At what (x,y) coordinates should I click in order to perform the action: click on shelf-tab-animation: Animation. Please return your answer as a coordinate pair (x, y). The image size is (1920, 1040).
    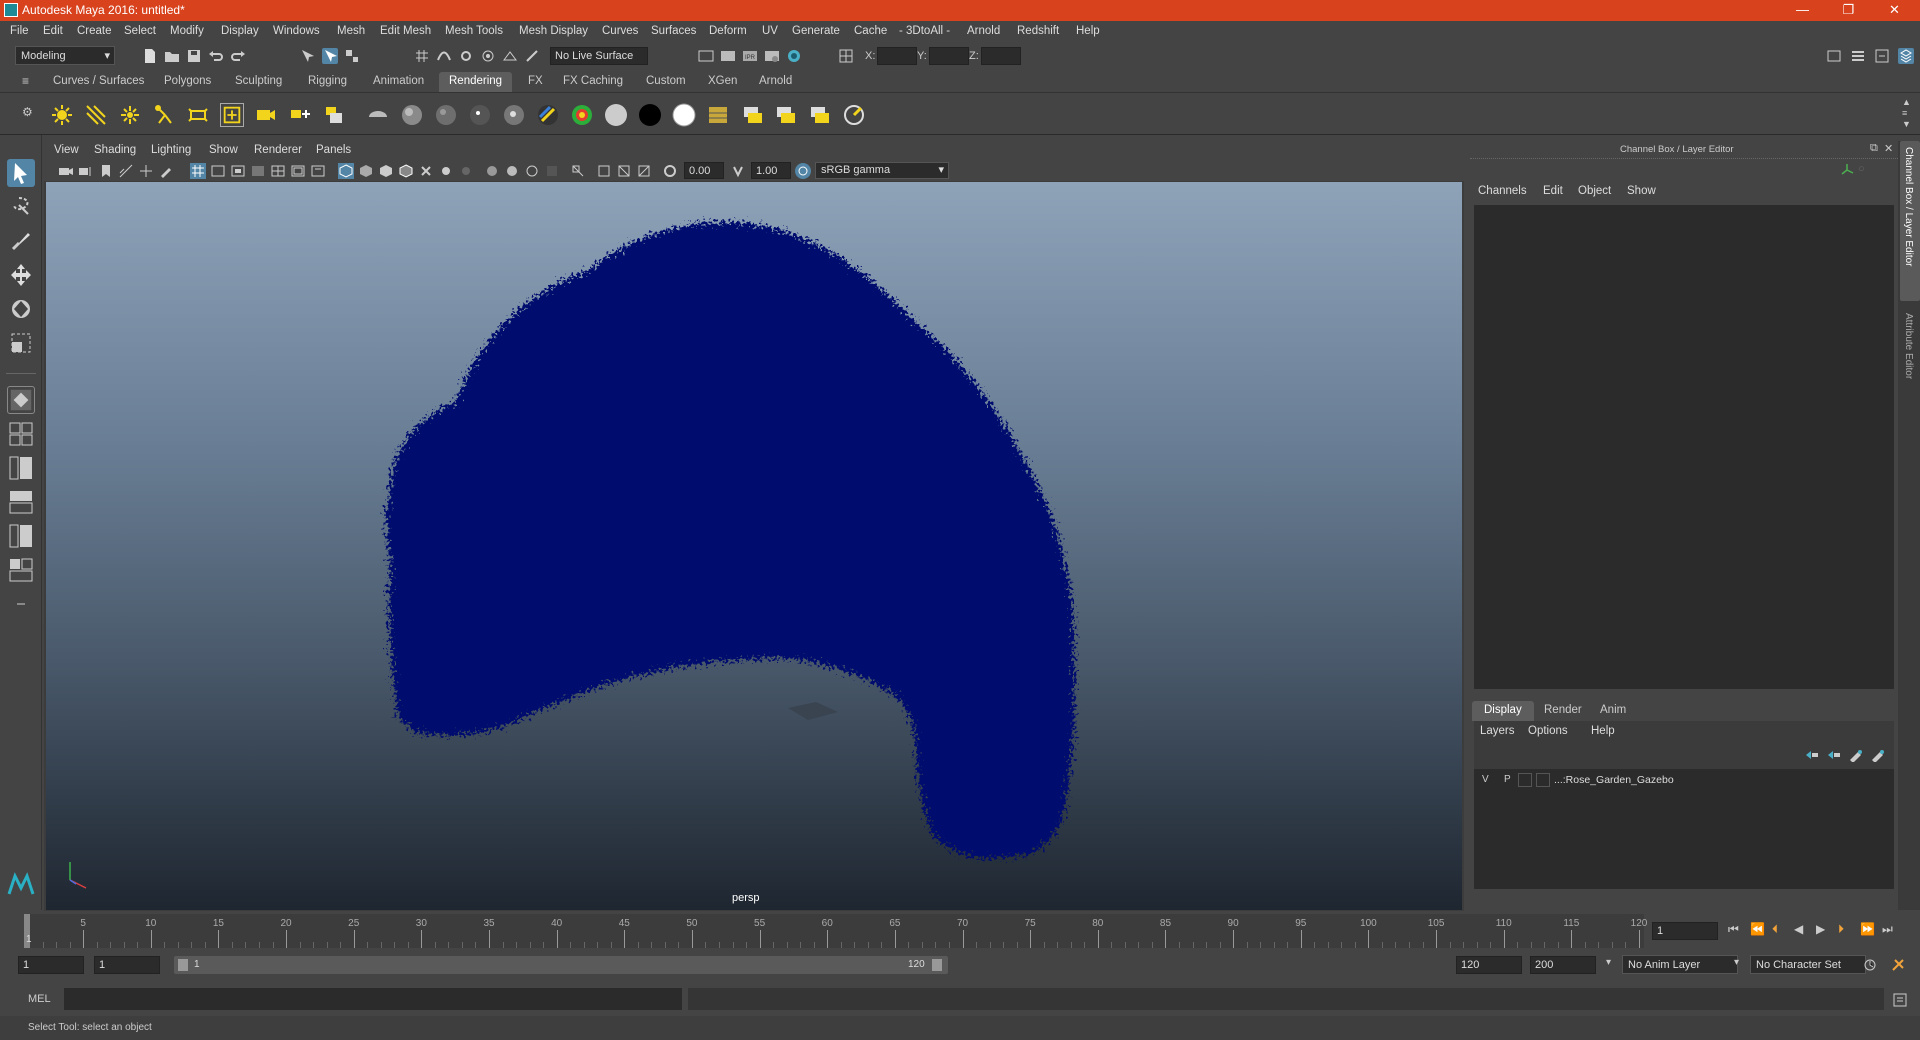
    Looking at the image, I should click on (398, 82).